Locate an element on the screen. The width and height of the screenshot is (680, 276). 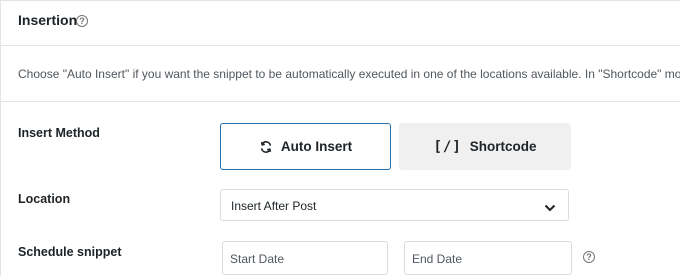
location-label: Location is located at coordinates (44, 199).